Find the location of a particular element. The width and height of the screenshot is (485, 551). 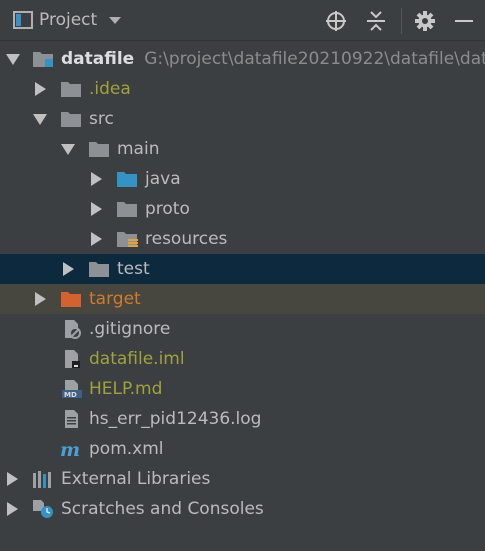

excluded-folder-icon is located at coordinates (71, 299).